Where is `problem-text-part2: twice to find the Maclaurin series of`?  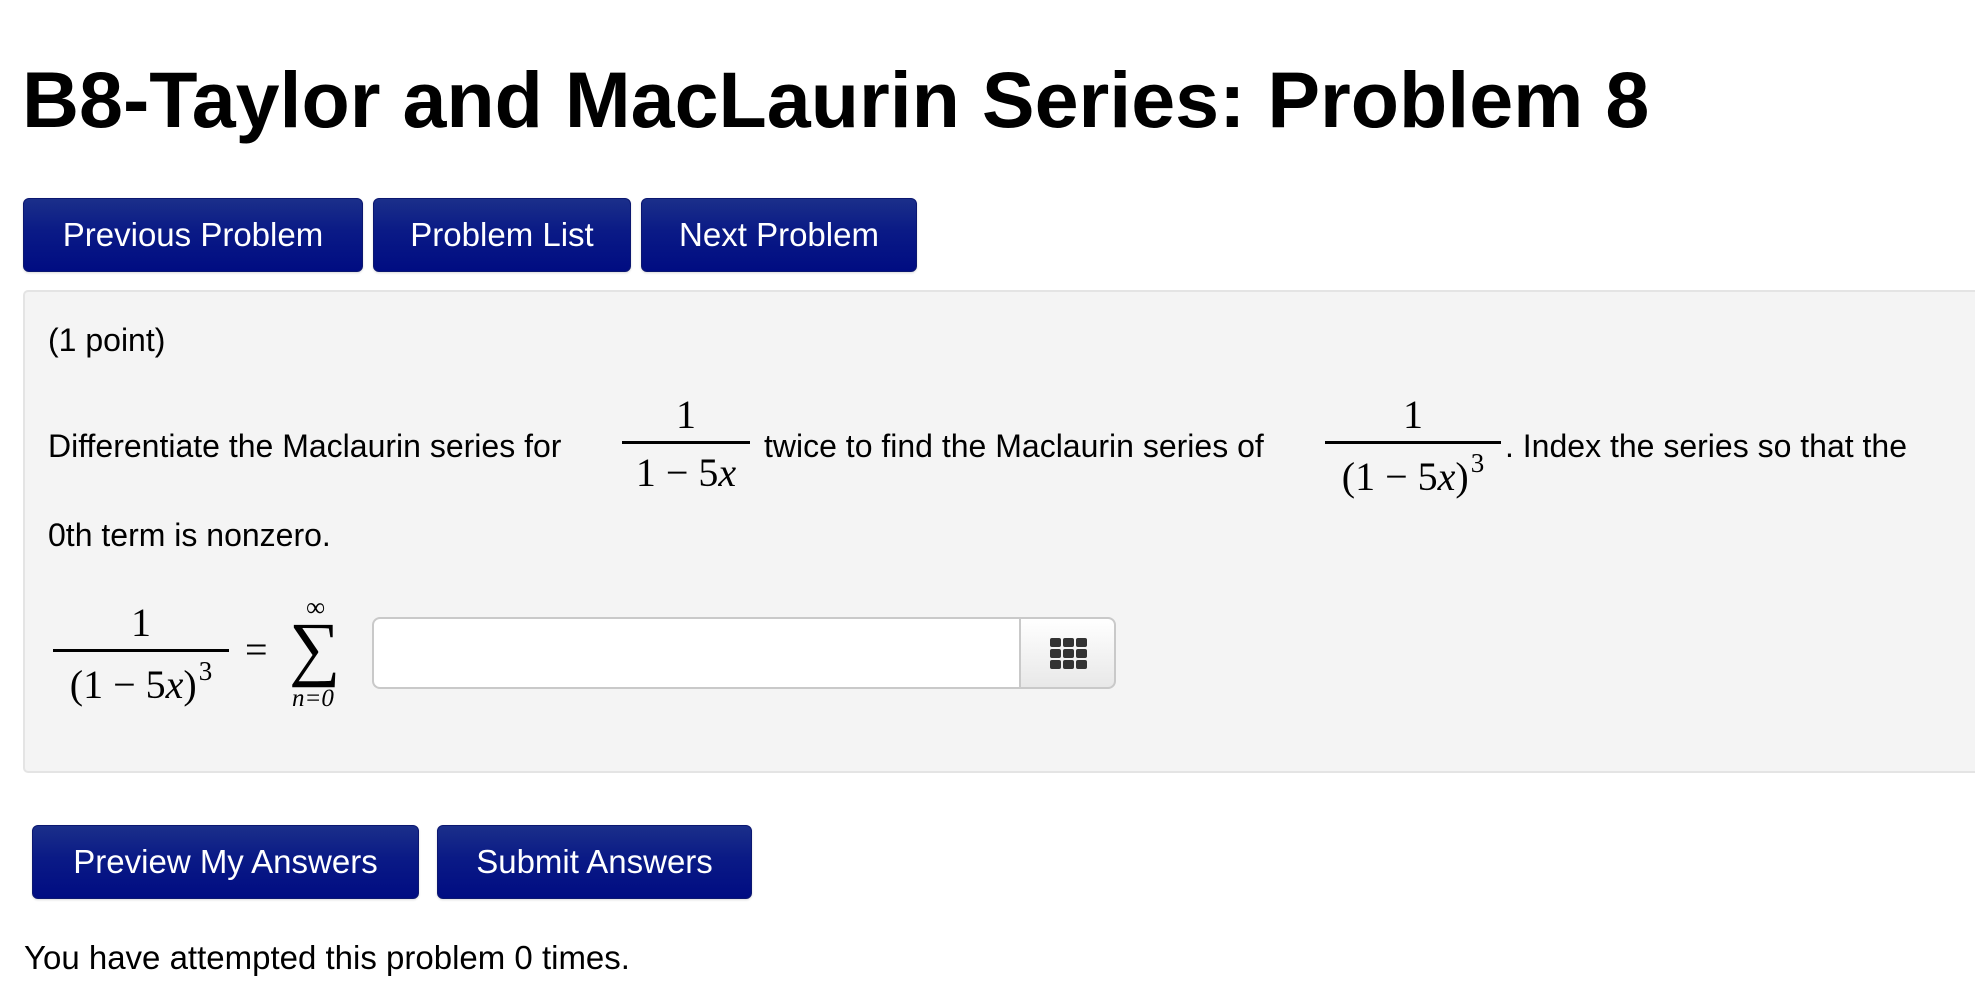 problem-text-part2: twice to find the Maclaurin series of is located at coordinates (1014, 446).